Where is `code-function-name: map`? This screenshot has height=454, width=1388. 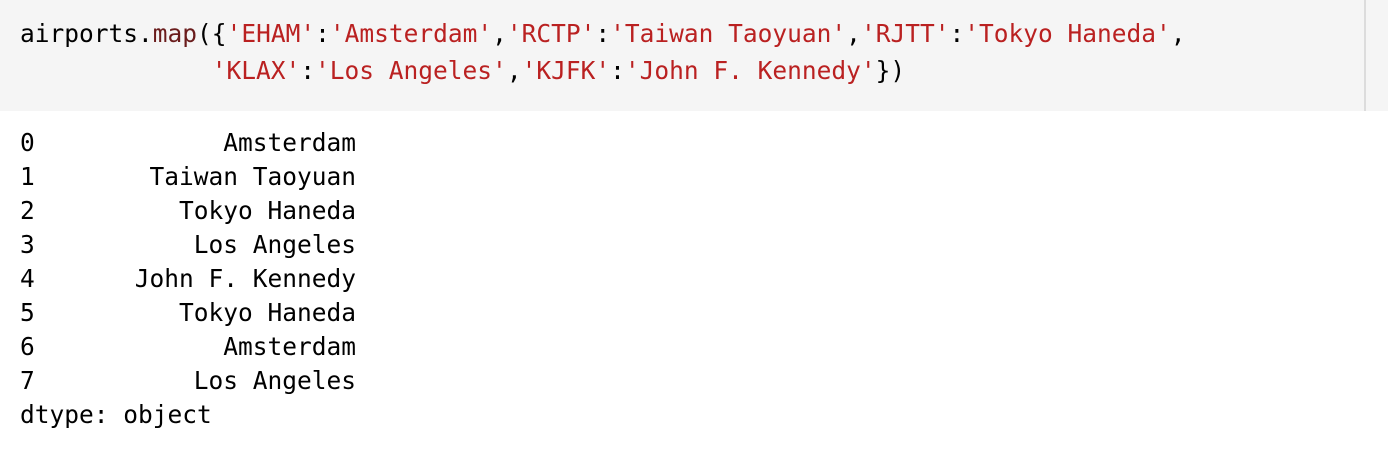
code-function-name: map is located at coordinates (175, 33).